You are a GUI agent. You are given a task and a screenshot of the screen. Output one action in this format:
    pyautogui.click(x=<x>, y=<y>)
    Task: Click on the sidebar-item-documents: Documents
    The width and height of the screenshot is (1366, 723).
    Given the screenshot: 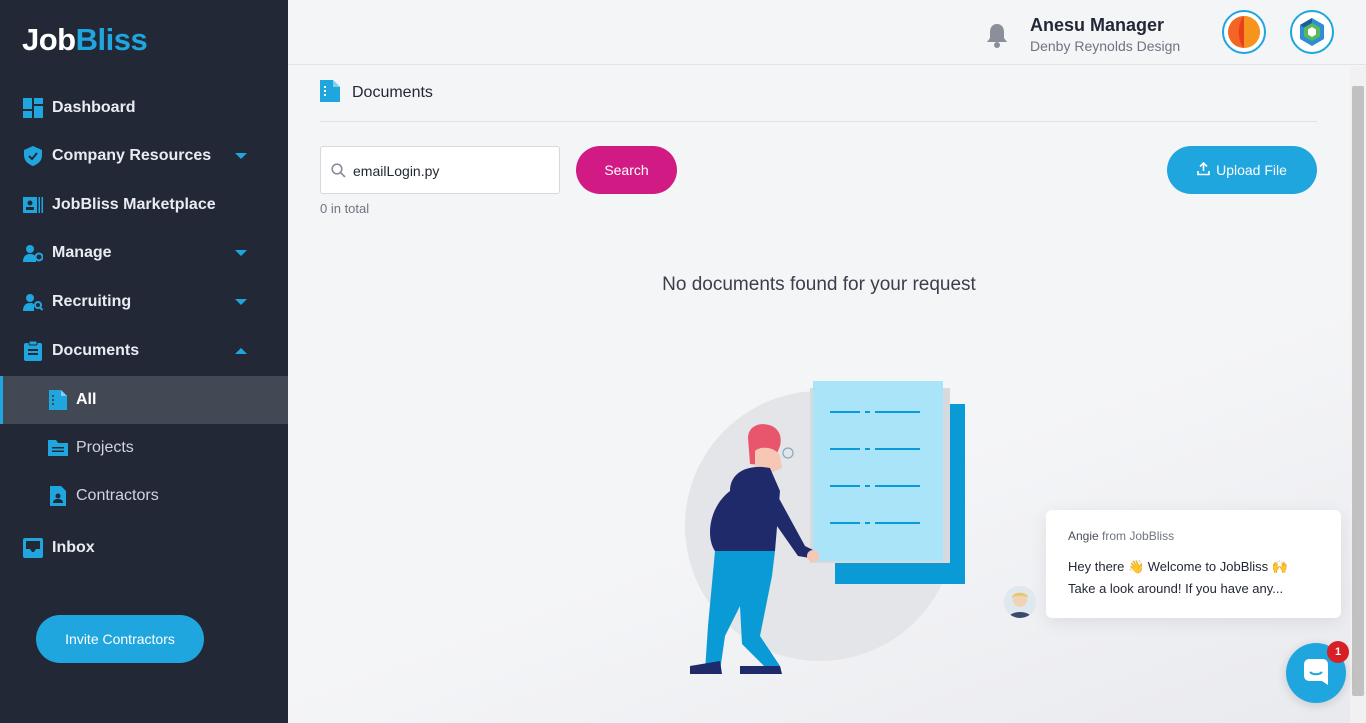 What is the action you would take?
    pyautogui.click(x=144, y=351)
    